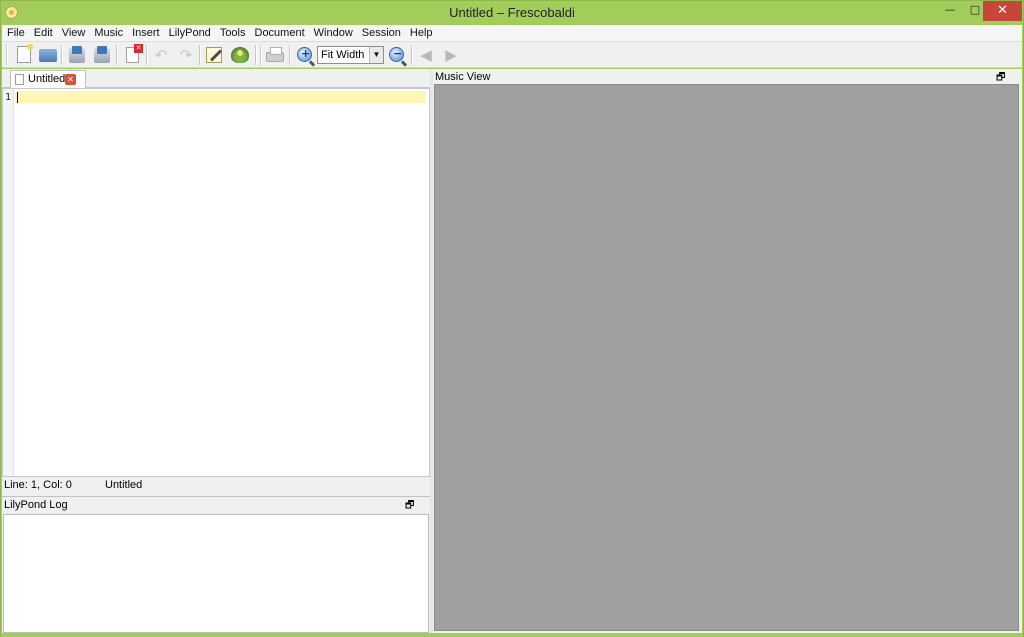 This screenshot has height=637, width=1024. Describe the element at coordinates (376, 55) in the screenshot. I see `chevron-down-icon: ▼` at that location.